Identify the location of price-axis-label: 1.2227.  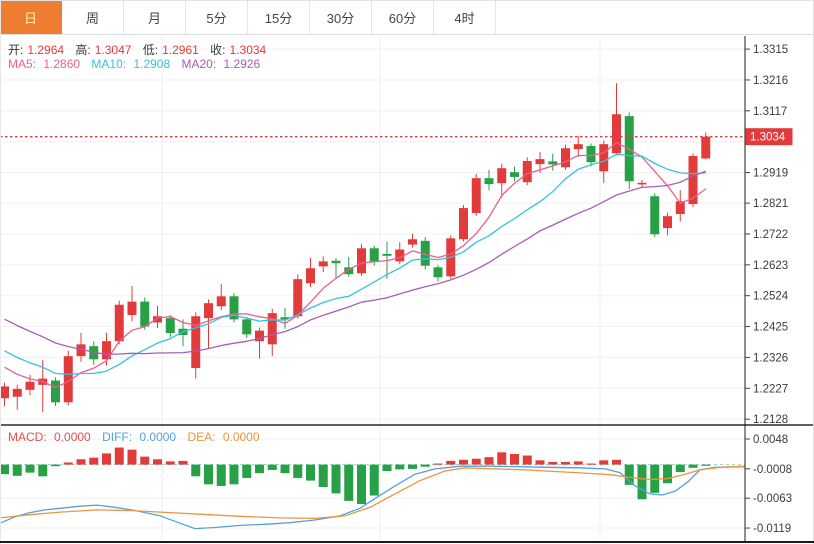
(770, 389).